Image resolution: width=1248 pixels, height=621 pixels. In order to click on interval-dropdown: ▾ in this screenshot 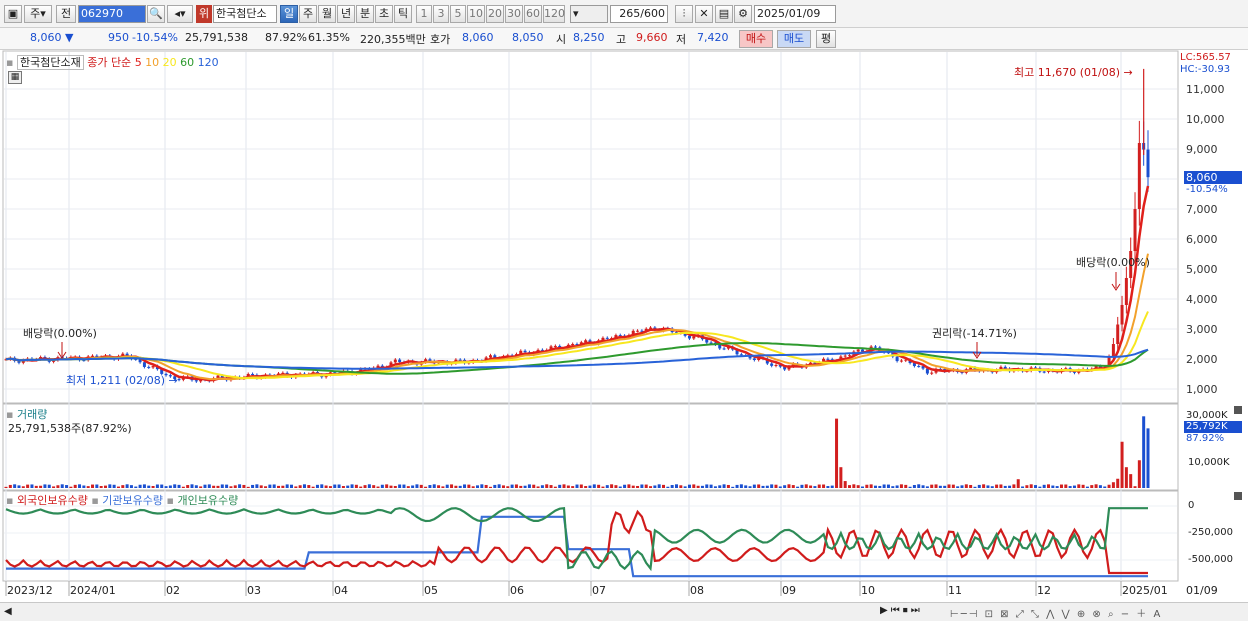, I will do `click(589, 14)`.